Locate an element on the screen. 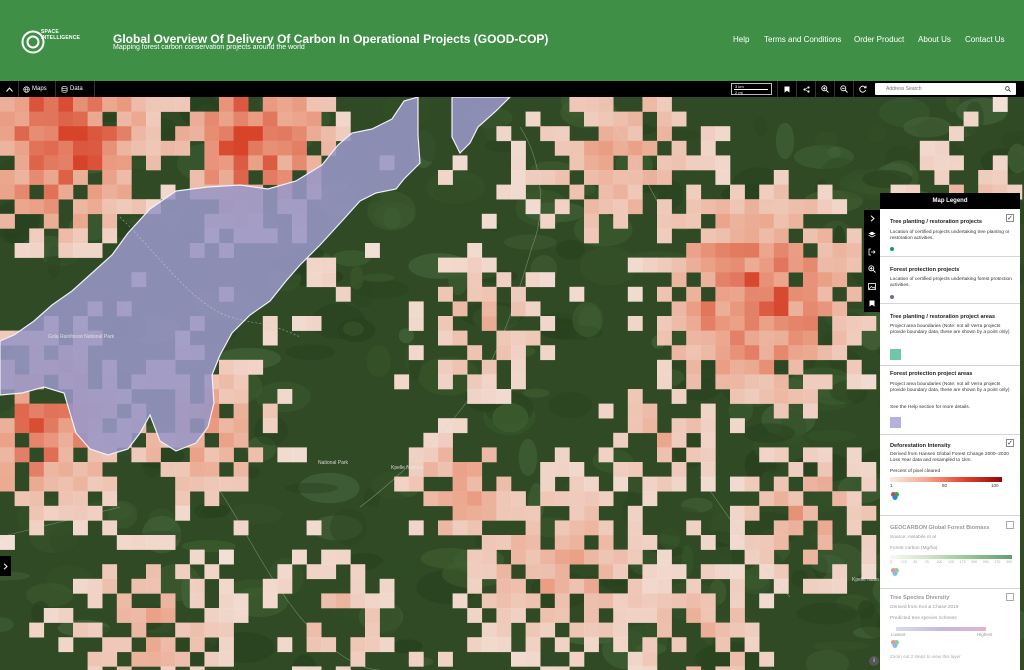 Image resolution: width=1024 pixels, height=670 pixels. bookmark-side-button is located at coordinates (872, 303).